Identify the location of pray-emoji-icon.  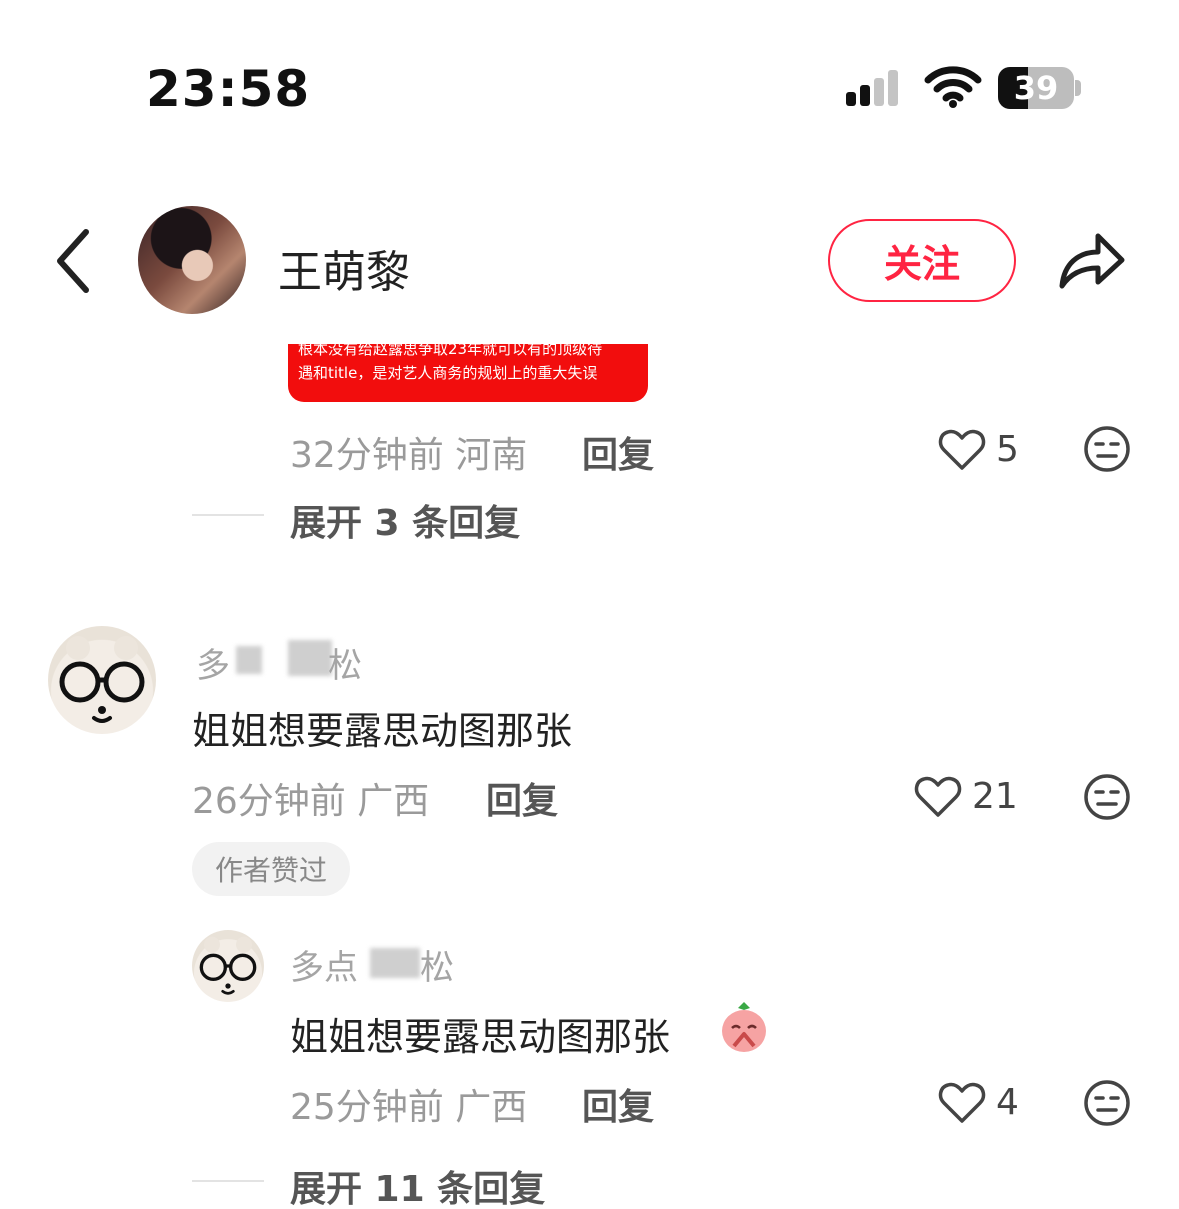
(744, 1027).